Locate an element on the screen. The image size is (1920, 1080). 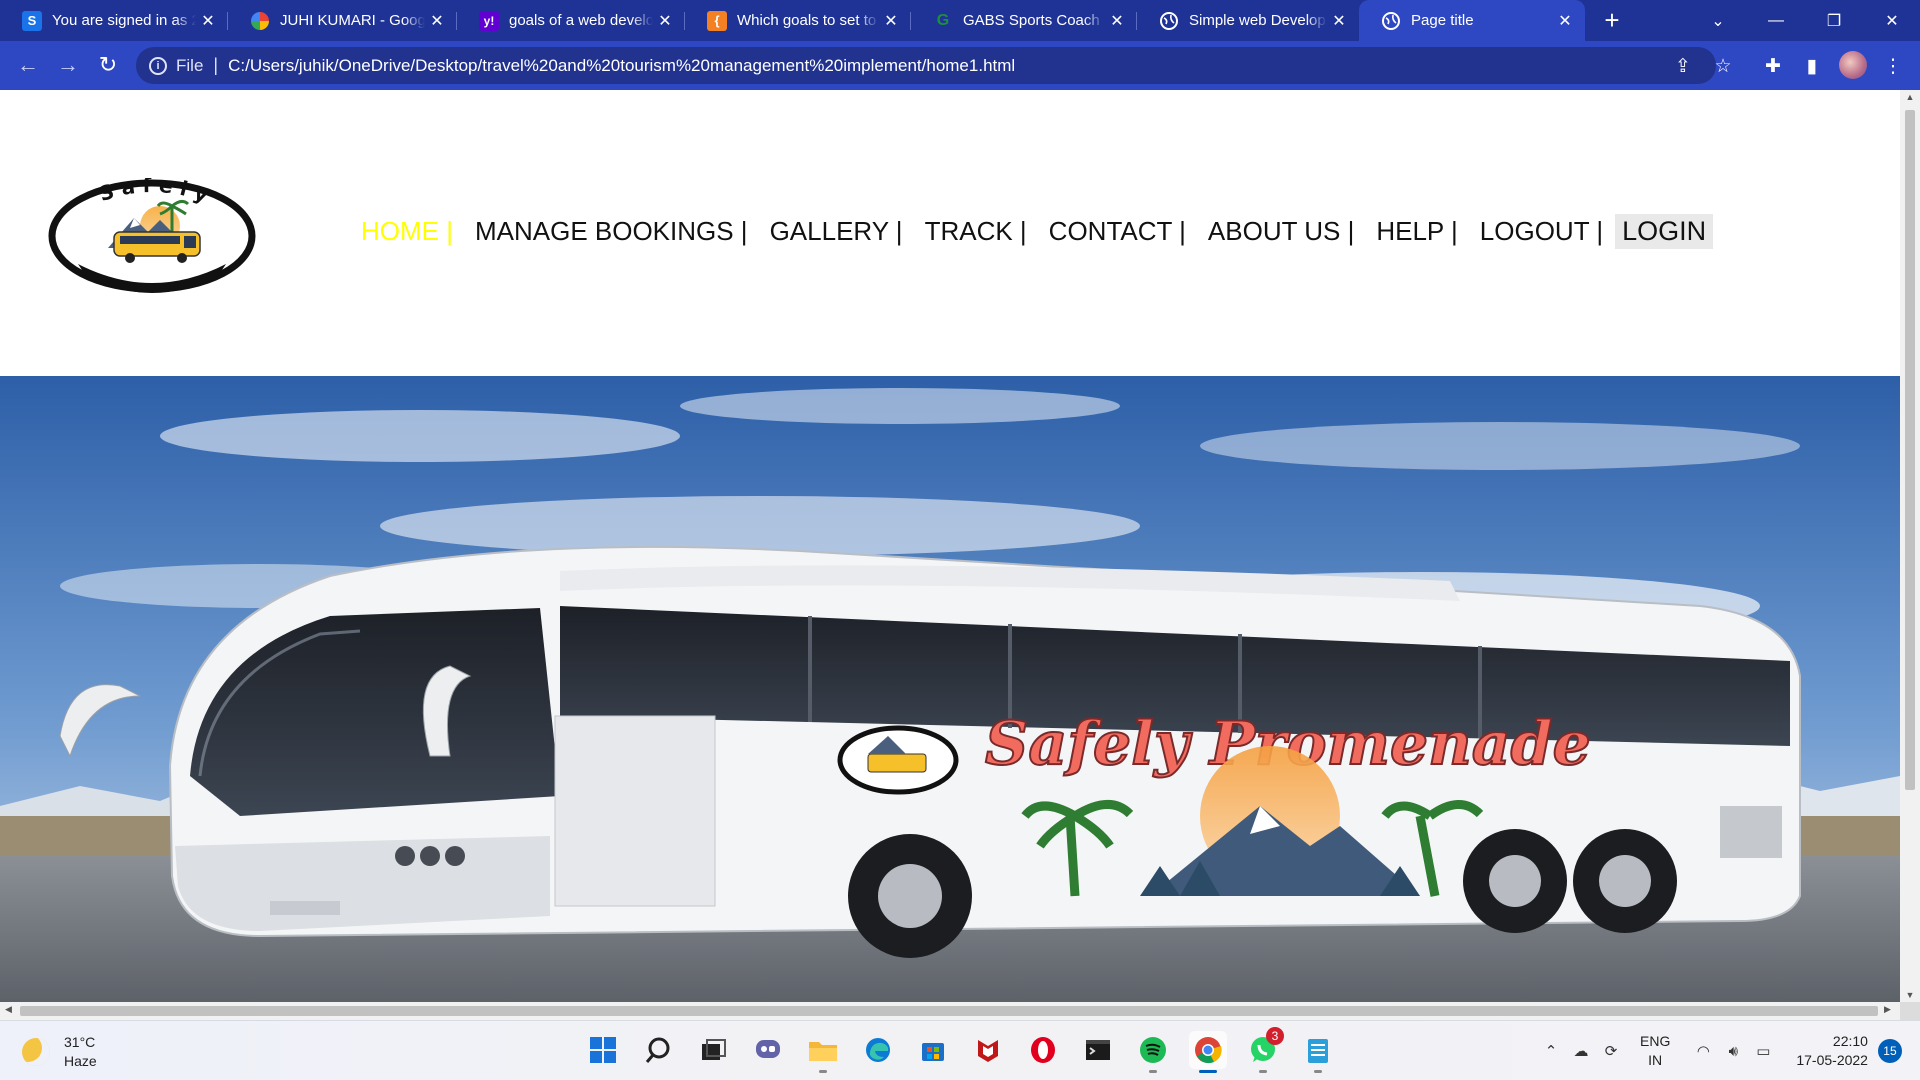
notification-count-badge: 15 is located at coordinates (1889, 1051).